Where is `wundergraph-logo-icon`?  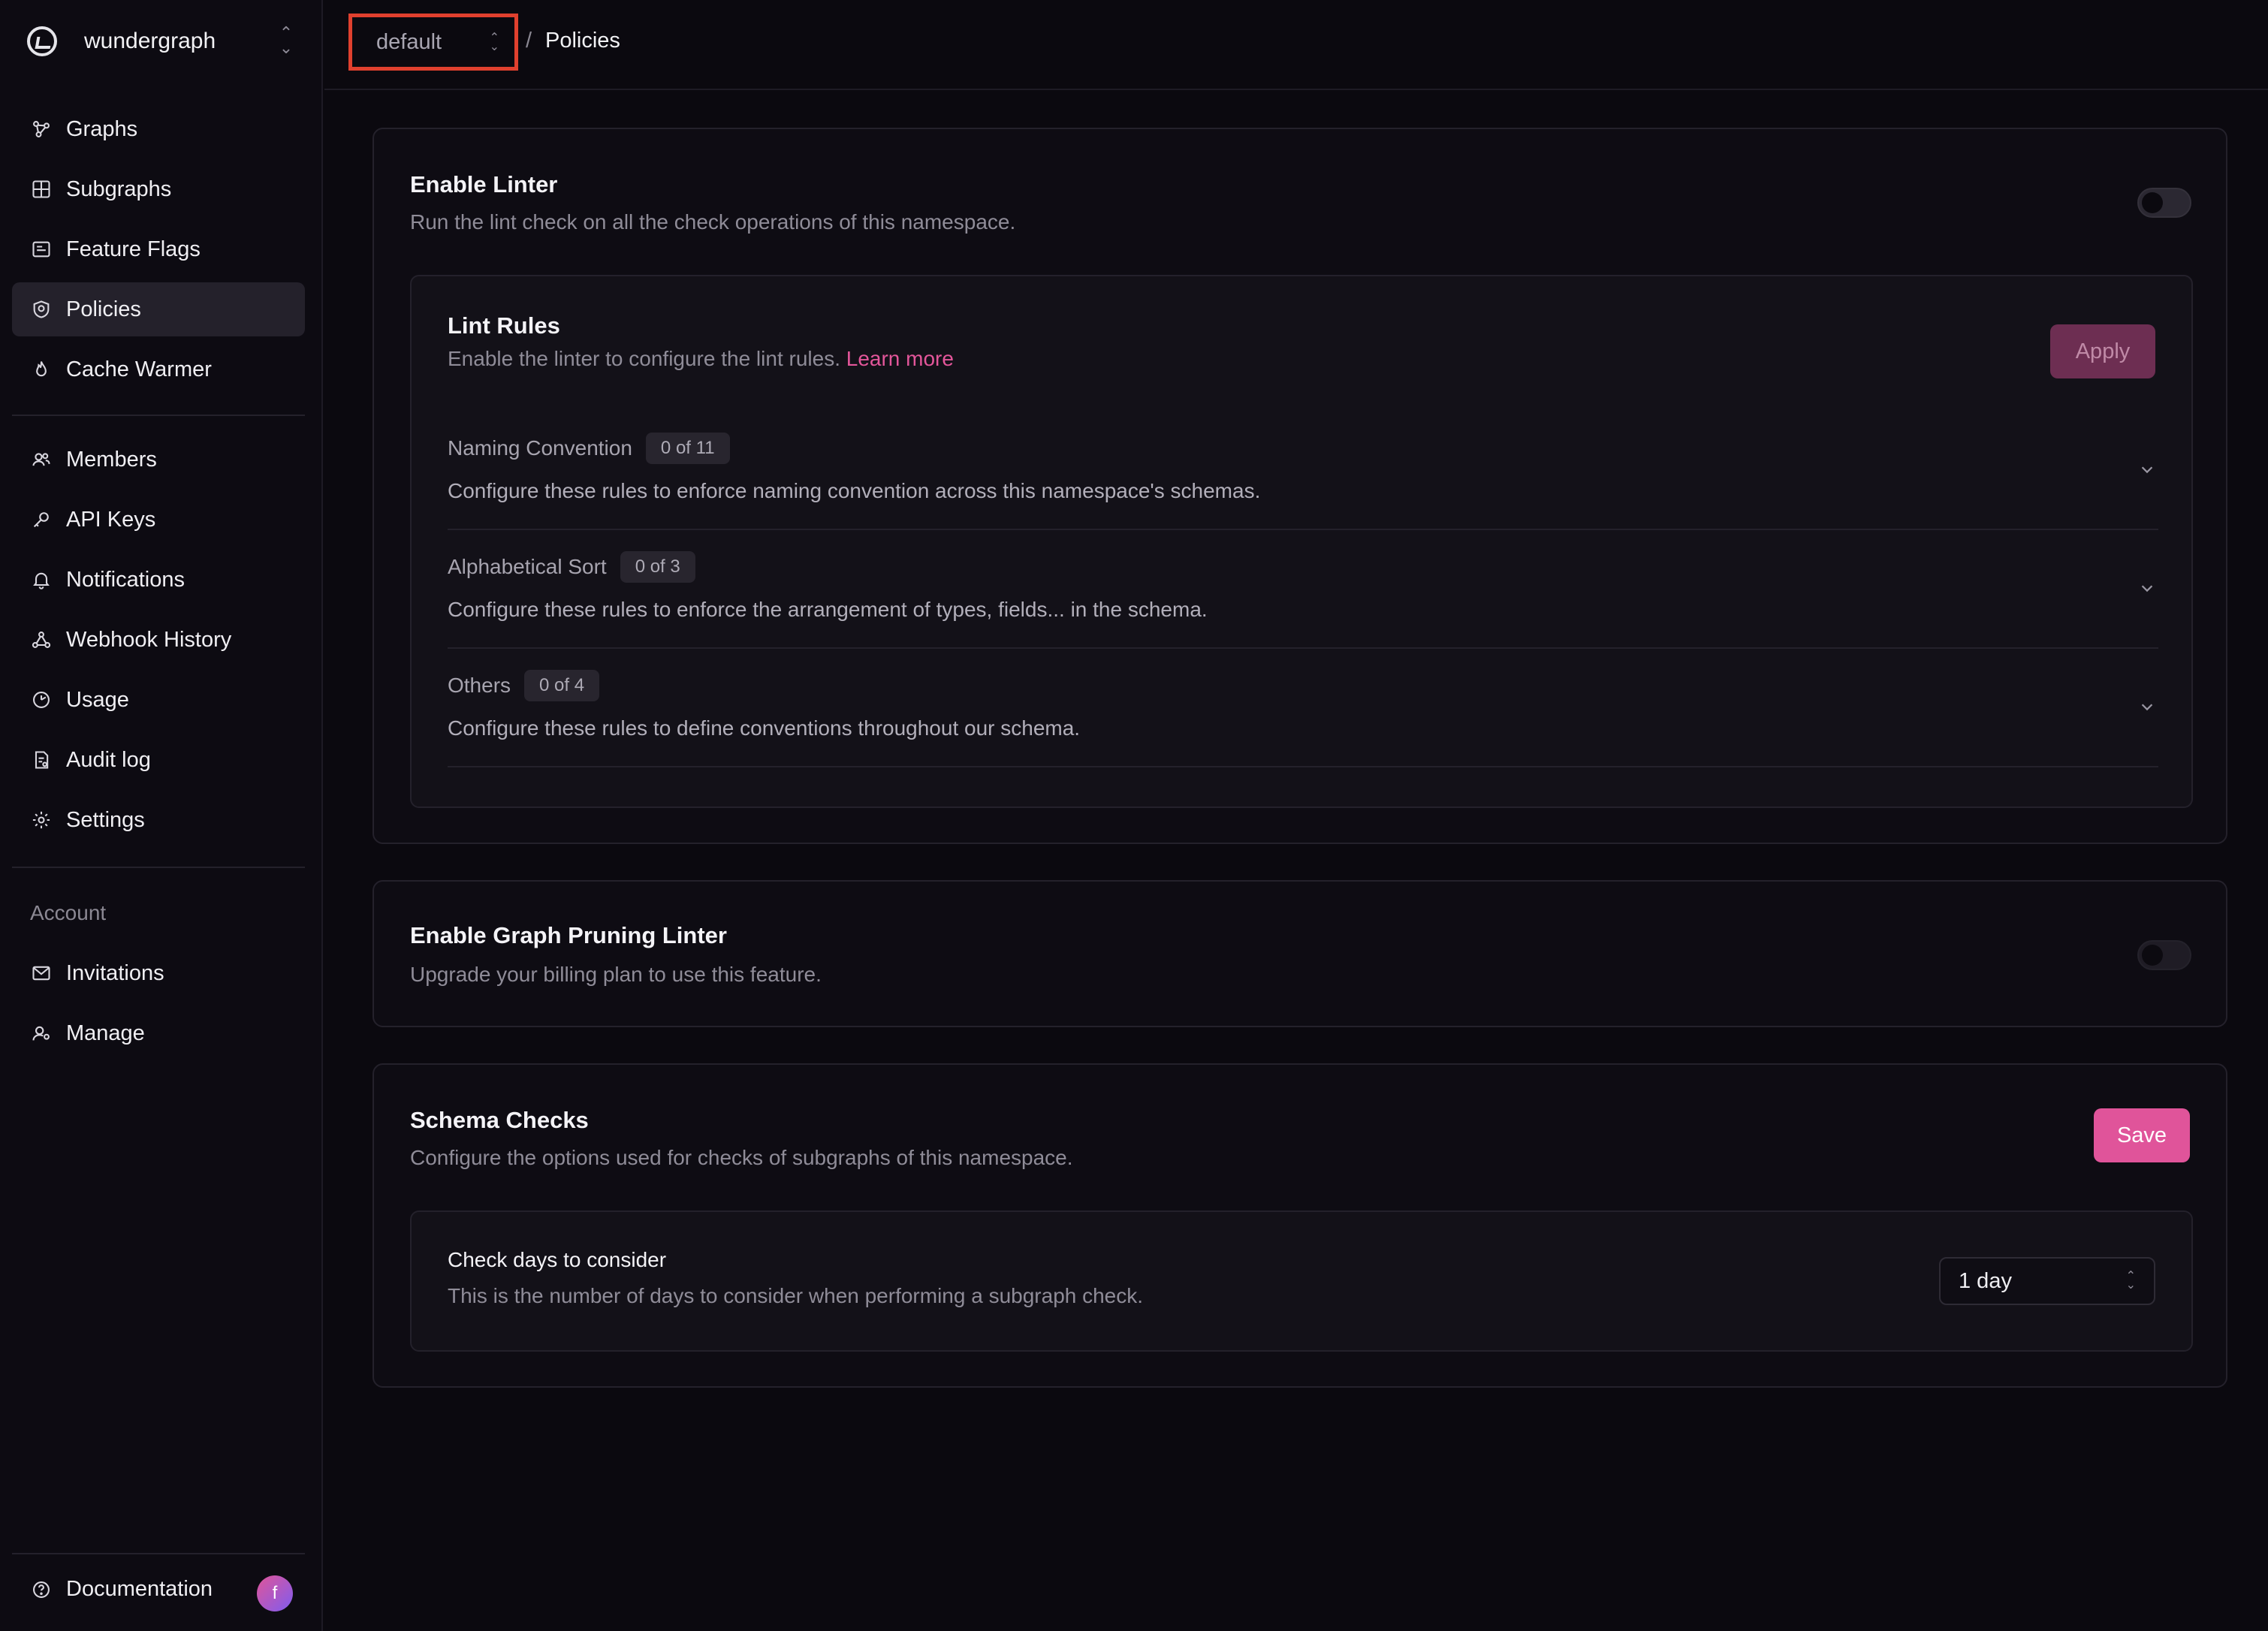
wundergraph-logo-icon is located at coordinates (42, 41).